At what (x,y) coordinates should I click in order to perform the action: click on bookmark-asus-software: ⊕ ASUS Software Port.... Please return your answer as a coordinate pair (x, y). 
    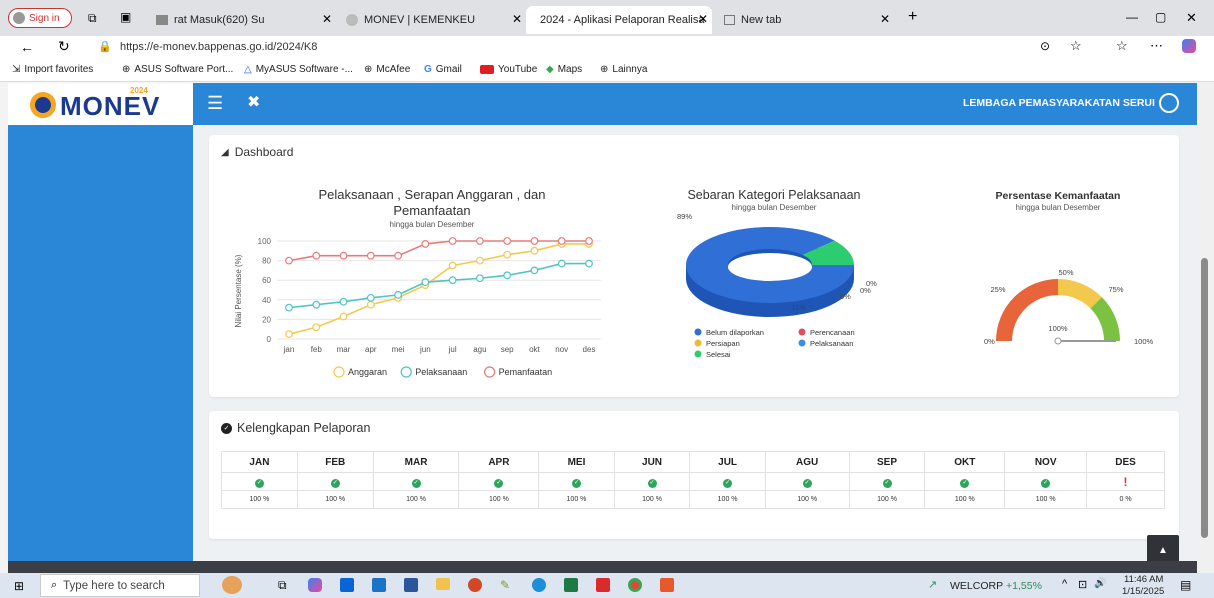
    Looking at the image, I should click on (177, 69).